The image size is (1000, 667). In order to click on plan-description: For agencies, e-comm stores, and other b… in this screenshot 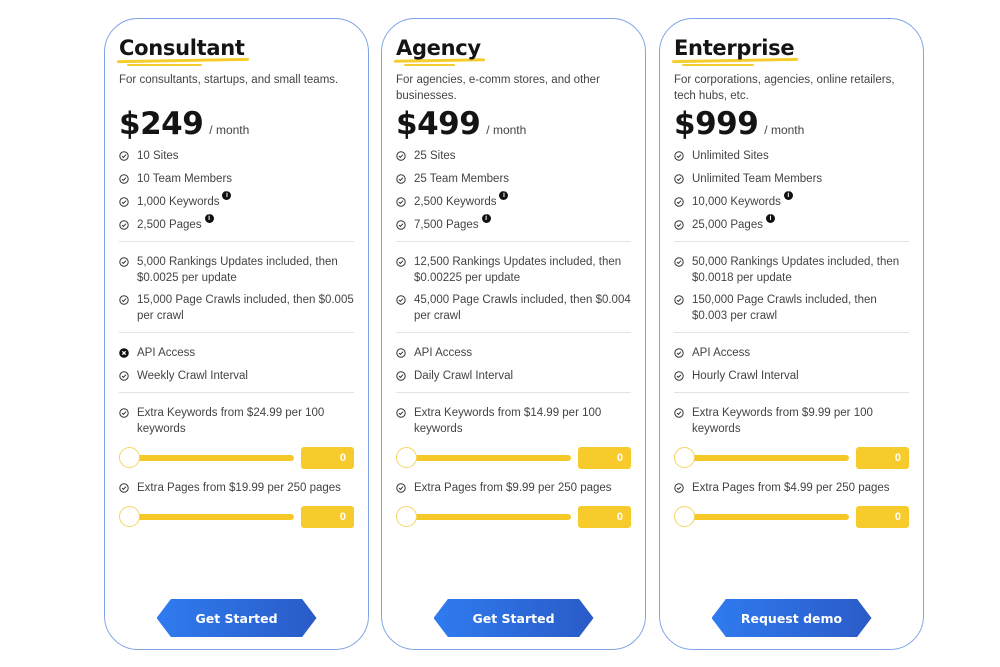, I will do `click(498, 88)`.